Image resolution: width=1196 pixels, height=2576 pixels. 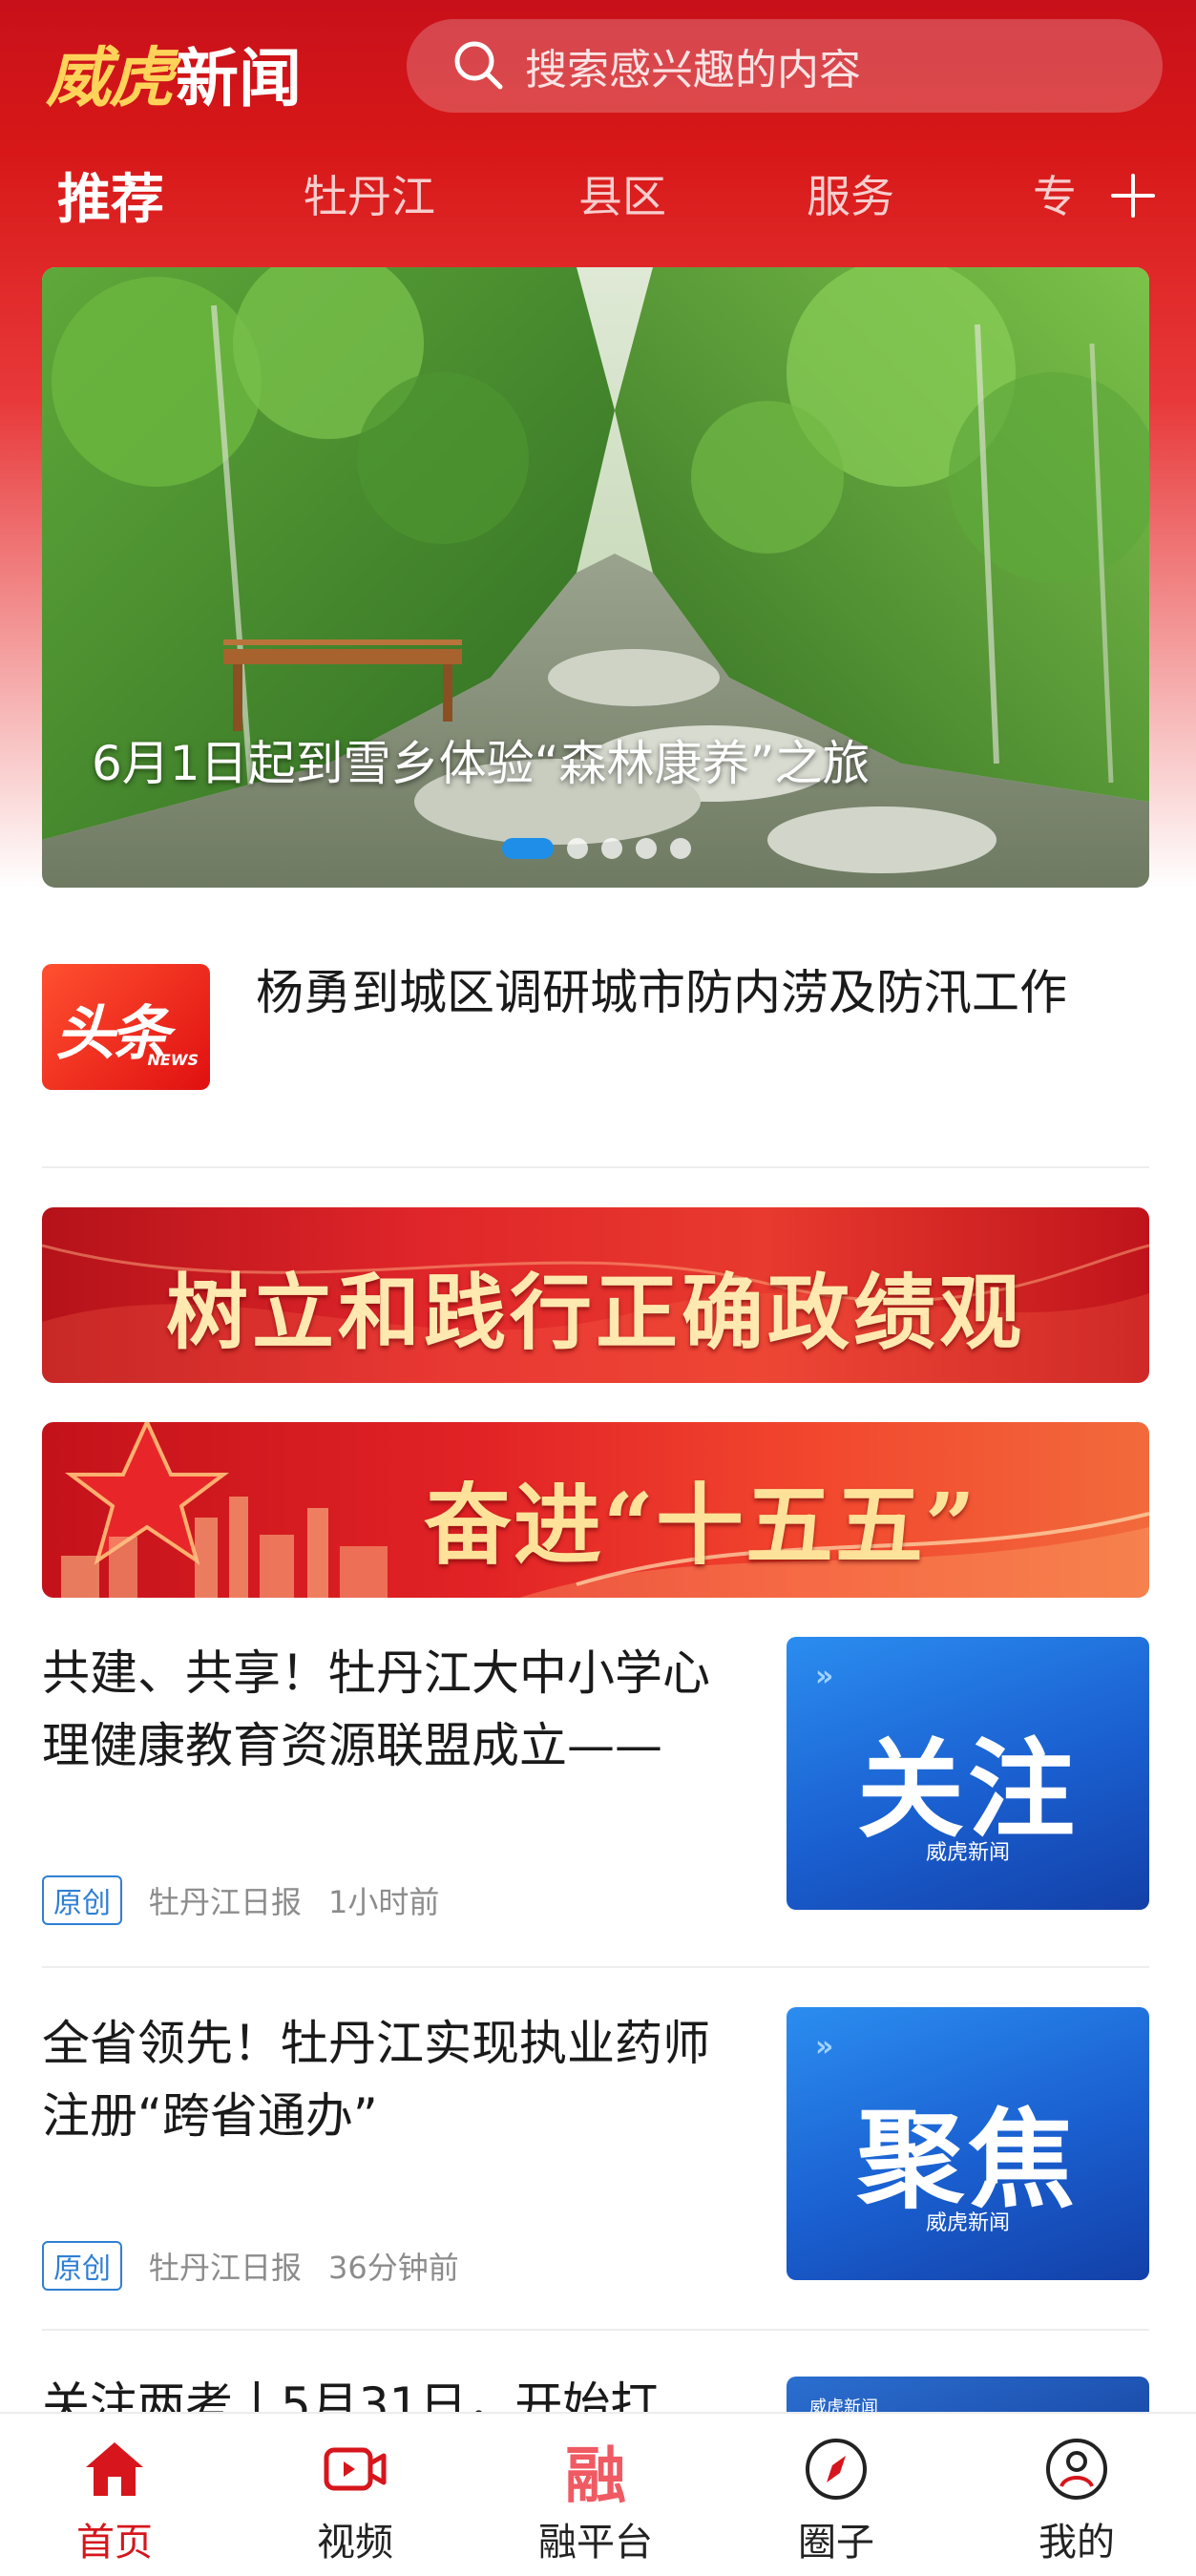 What do you see at coordinates (528, 848) in the screenshot?
I see `carousel-dot-active` at bounding box center [528, 848].